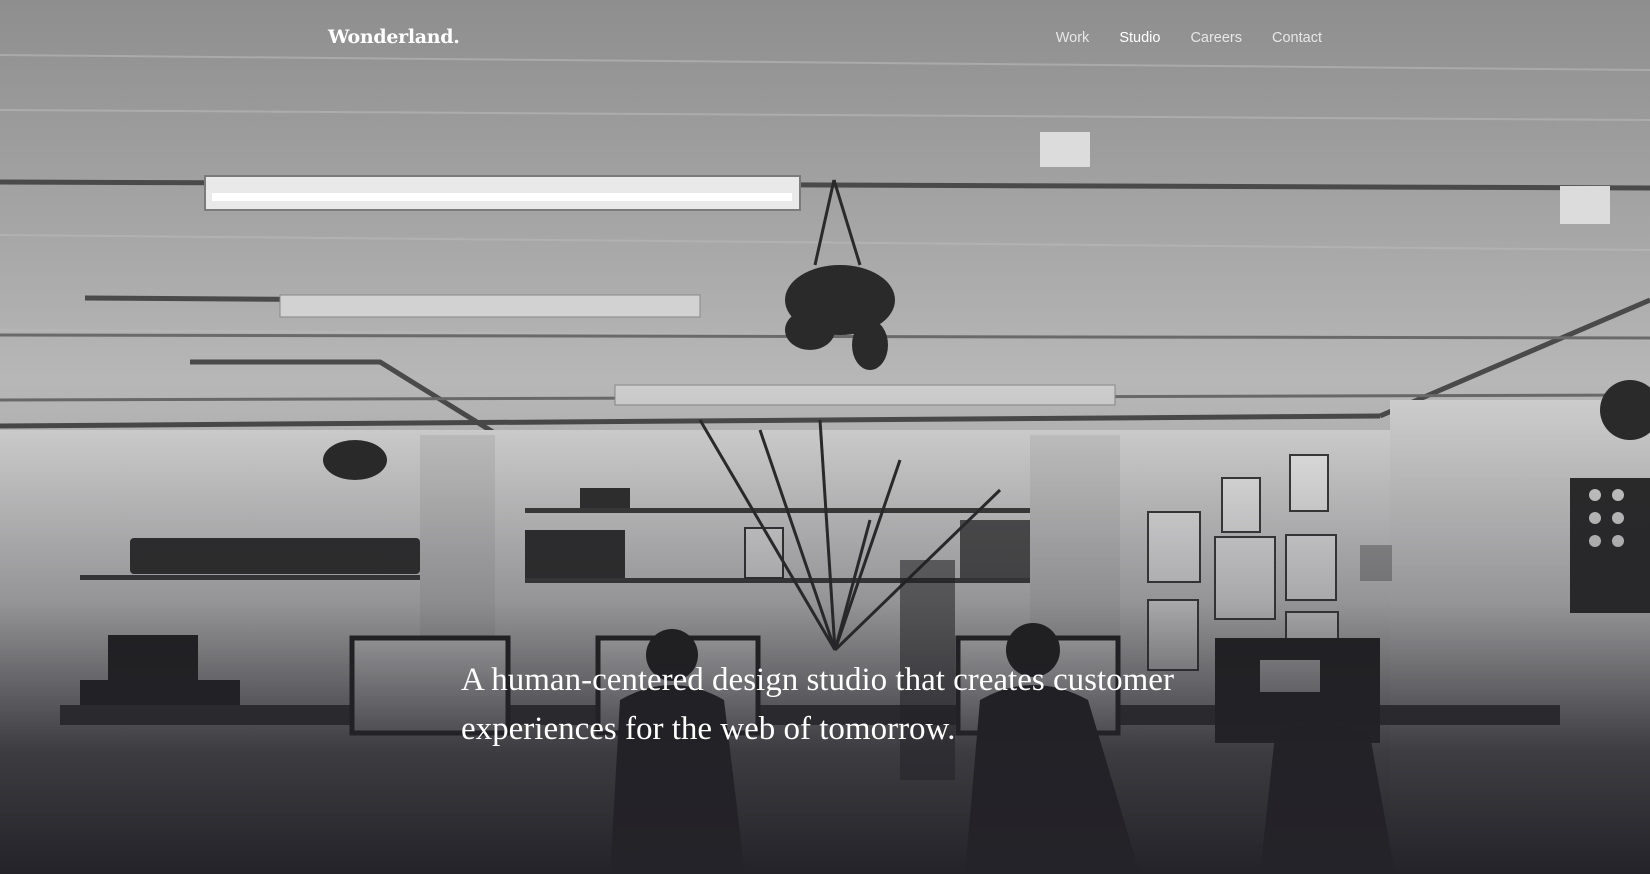 This screenshot has height=874, width=1650. What do you see at coordinates (1073, 38) in the screenshot?
I see `nav-link-work: Work` at bounding box center [1073, 38].